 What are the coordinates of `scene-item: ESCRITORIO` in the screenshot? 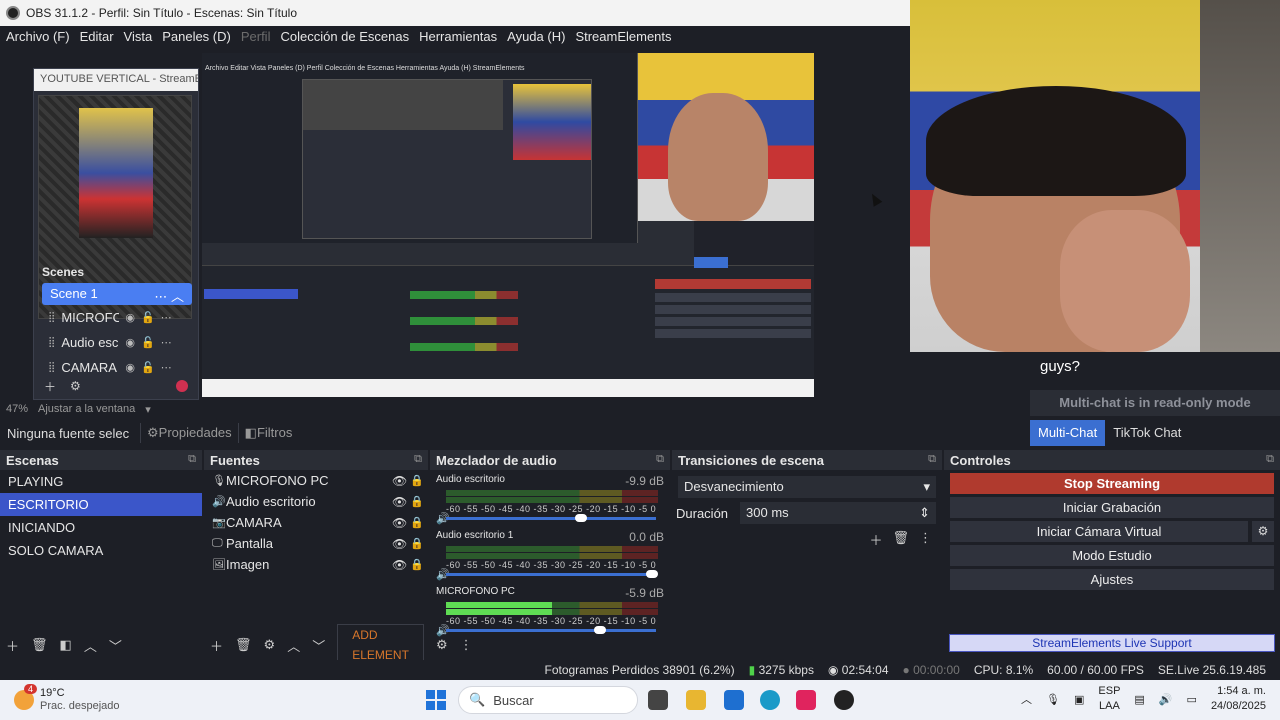 It's located at (101, 504).